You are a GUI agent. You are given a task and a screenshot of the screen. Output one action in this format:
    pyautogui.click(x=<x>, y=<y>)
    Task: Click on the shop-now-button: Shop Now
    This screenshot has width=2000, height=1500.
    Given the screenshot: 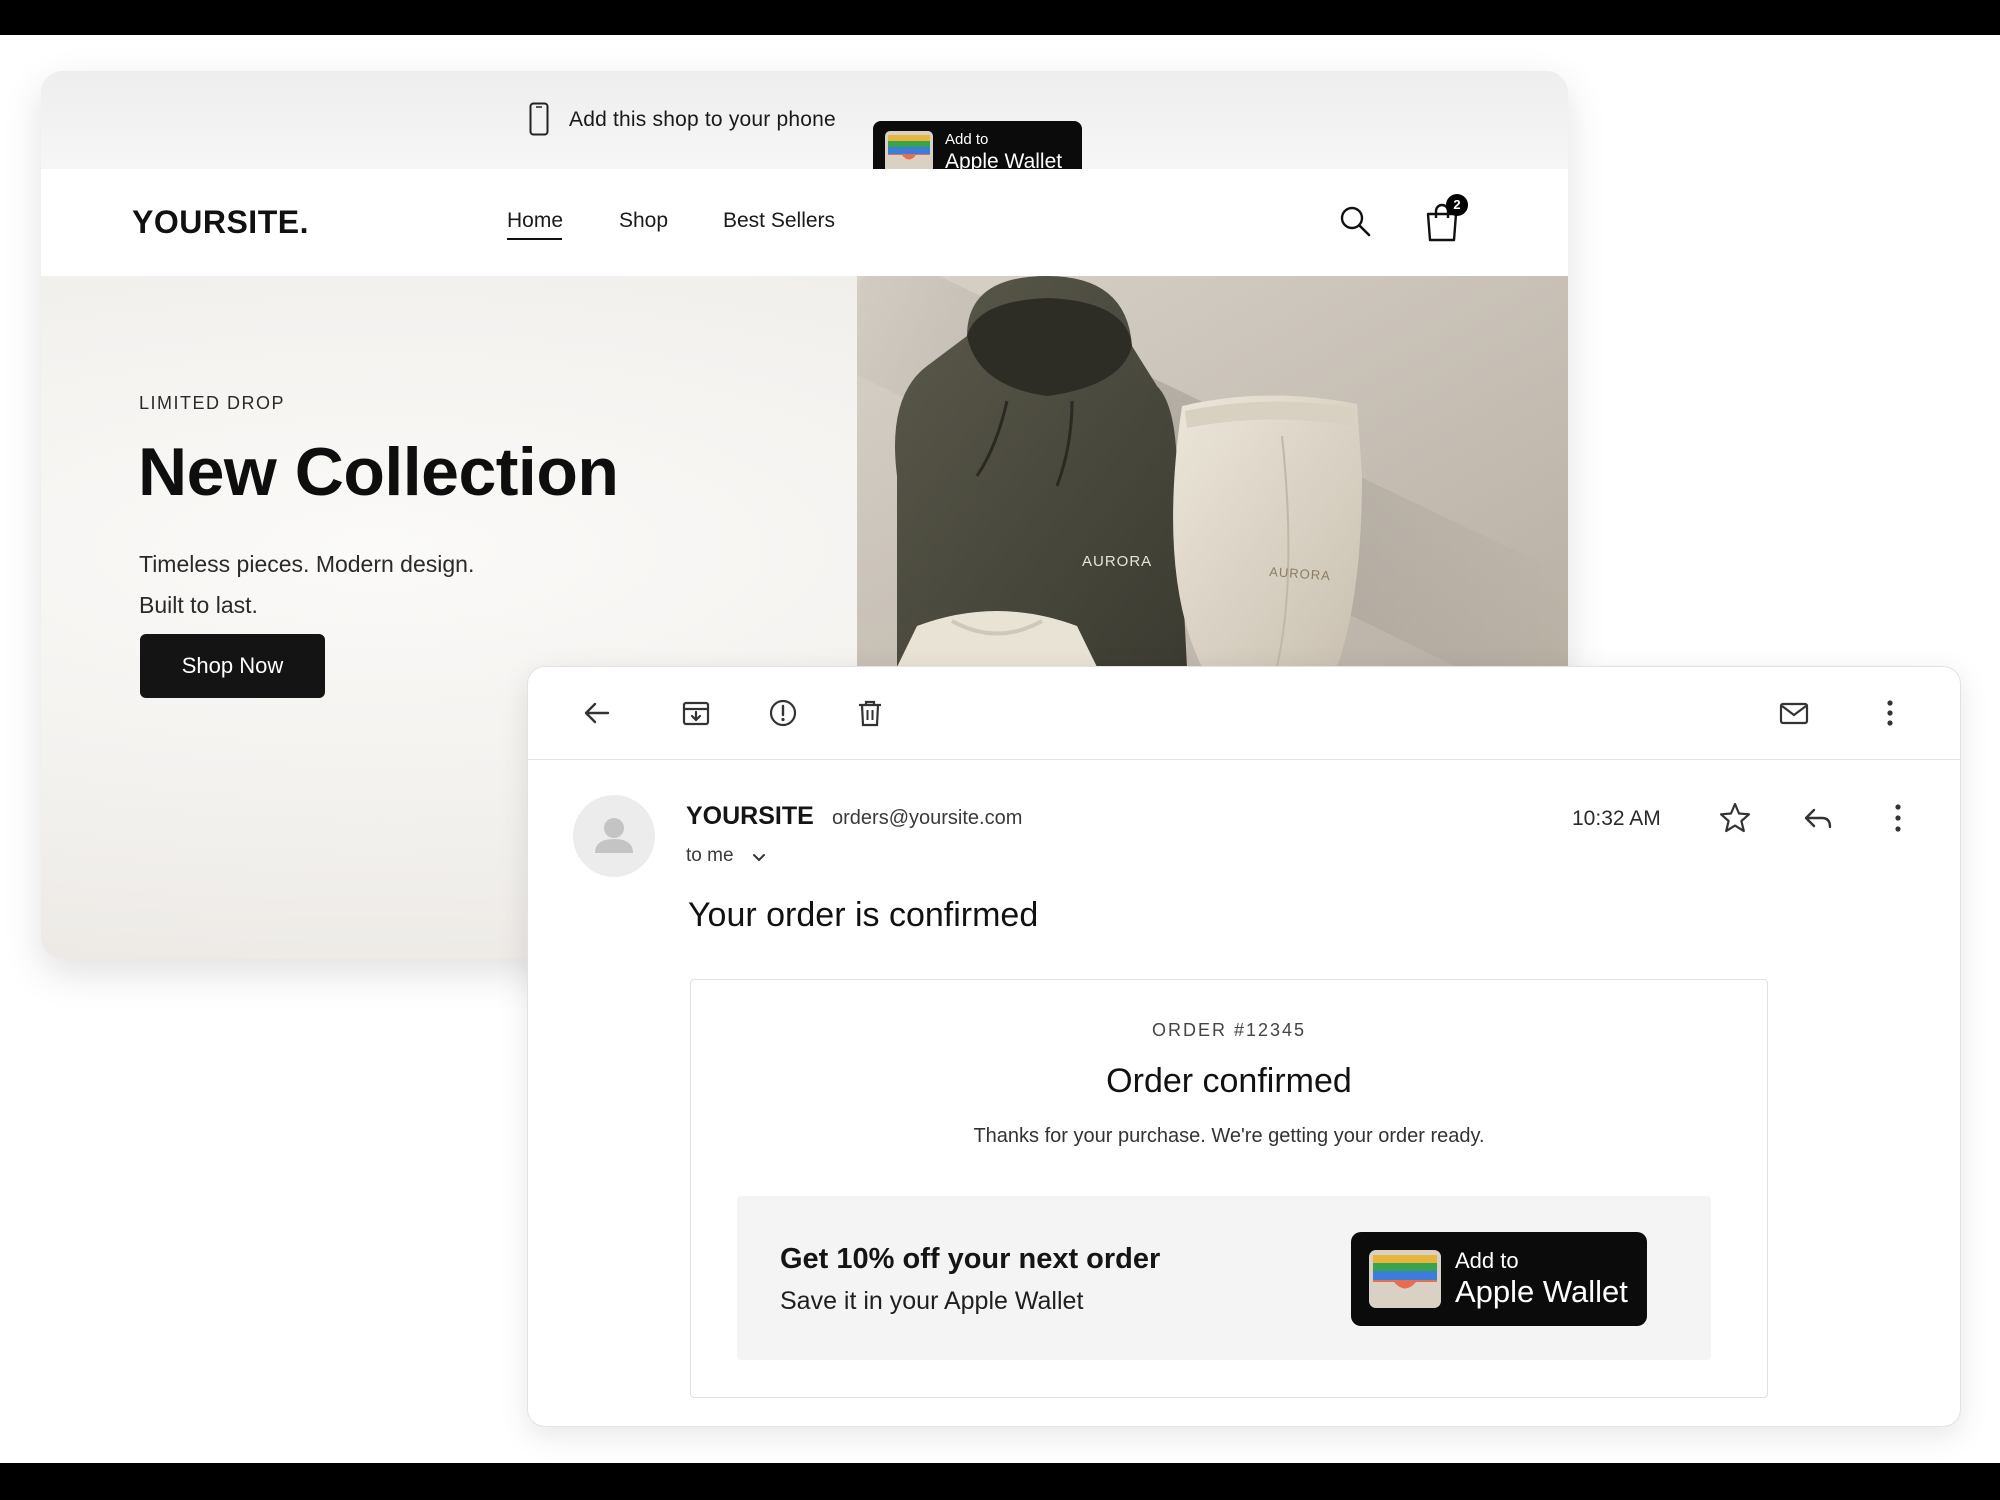 What is the action you would take?
    pyautogui.click(x=232, y=666)
    